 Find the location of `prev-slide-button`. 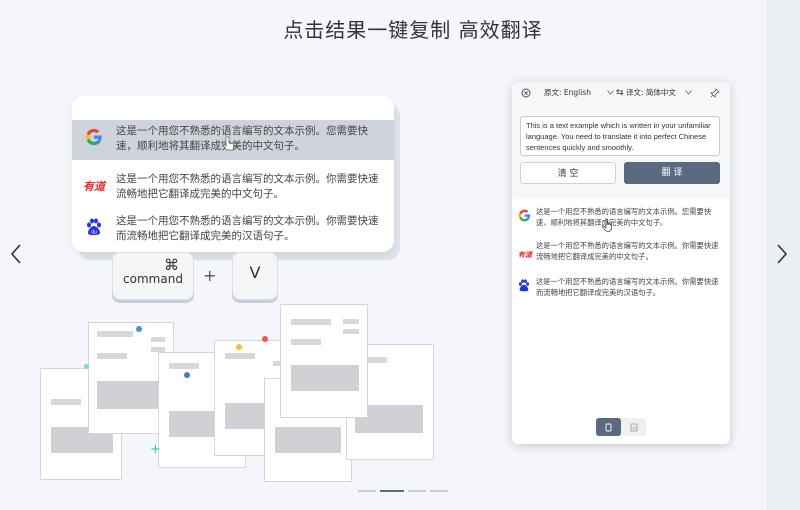

prev-slide-button is located at coordinates (16, 254).